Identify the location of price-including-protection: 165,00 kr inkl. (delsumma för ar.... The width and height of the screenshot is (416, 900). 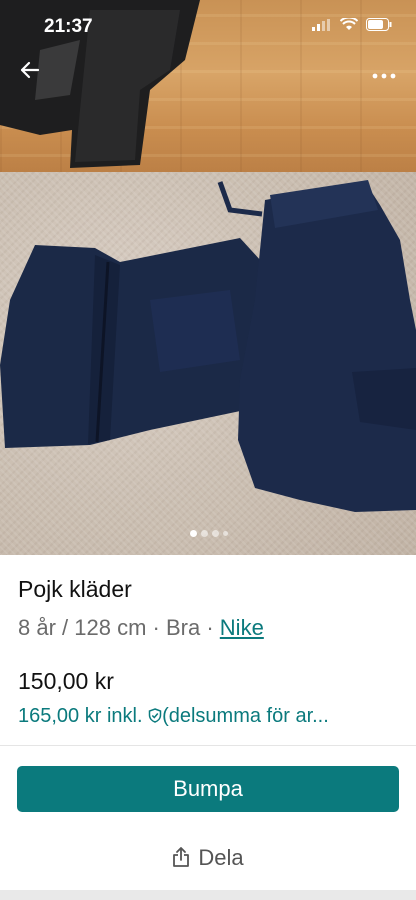
(210, 716).